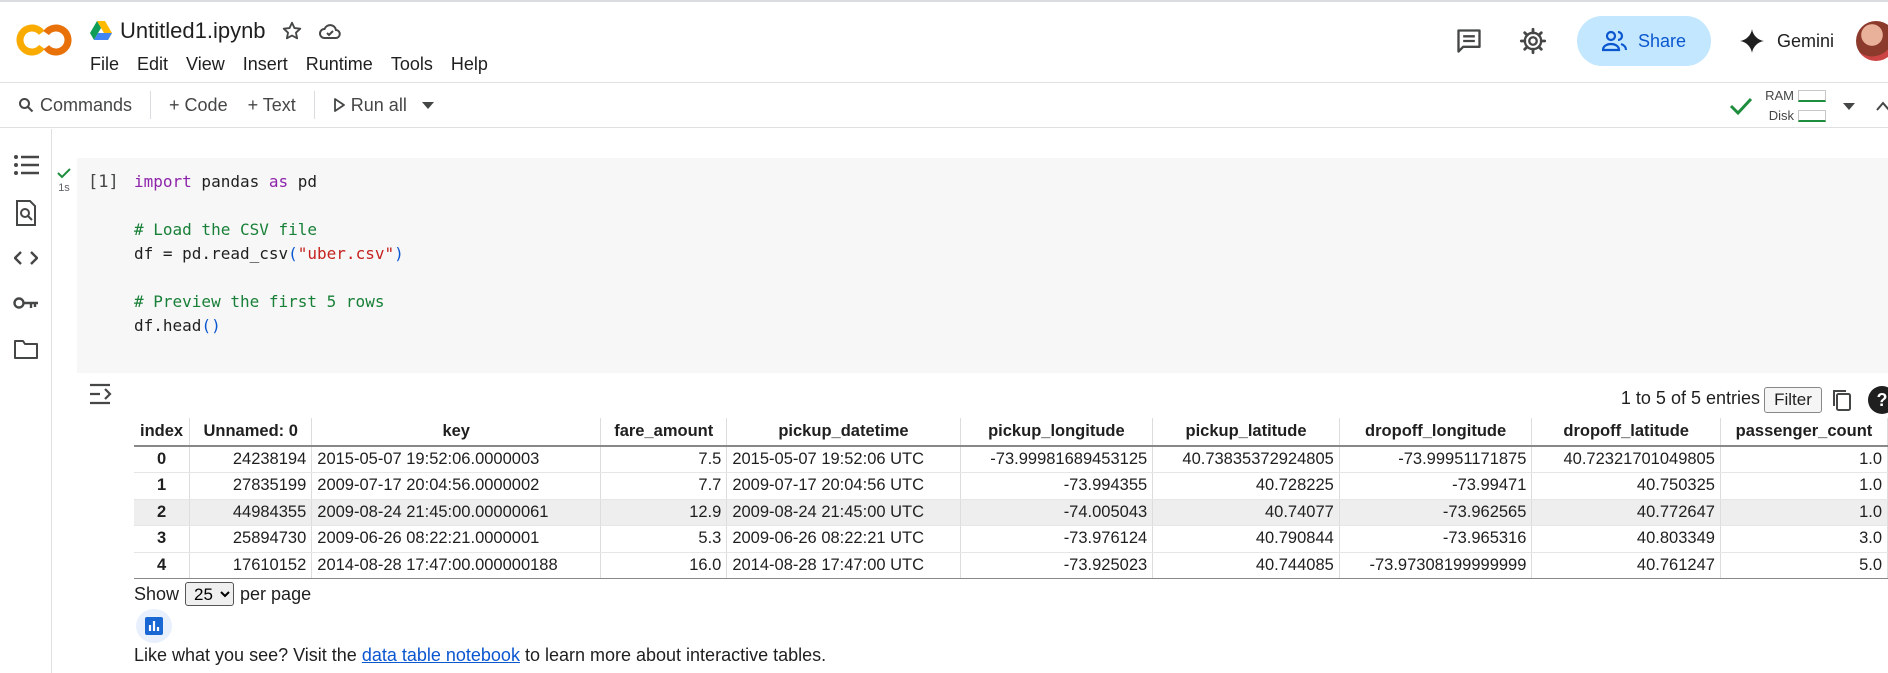 This screenshot has height=673, width=1888. Describe the element at coordinates (1057, 539) in the screenshot. I see `table-cell: -73.976124` at that location.